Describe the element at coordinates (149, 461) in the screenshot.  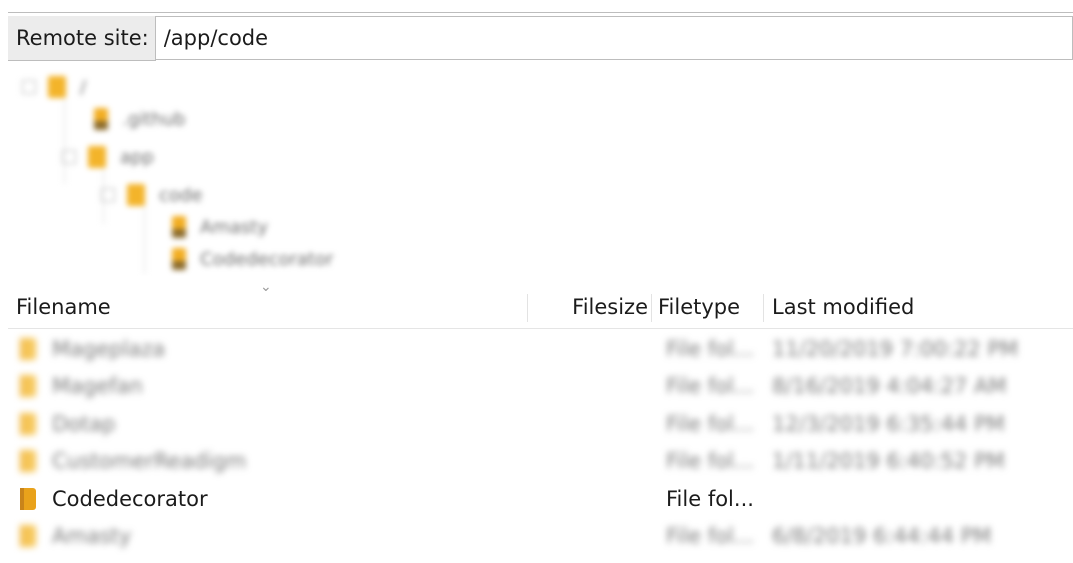
I see `file-name: CustomerReadigm` at that location.